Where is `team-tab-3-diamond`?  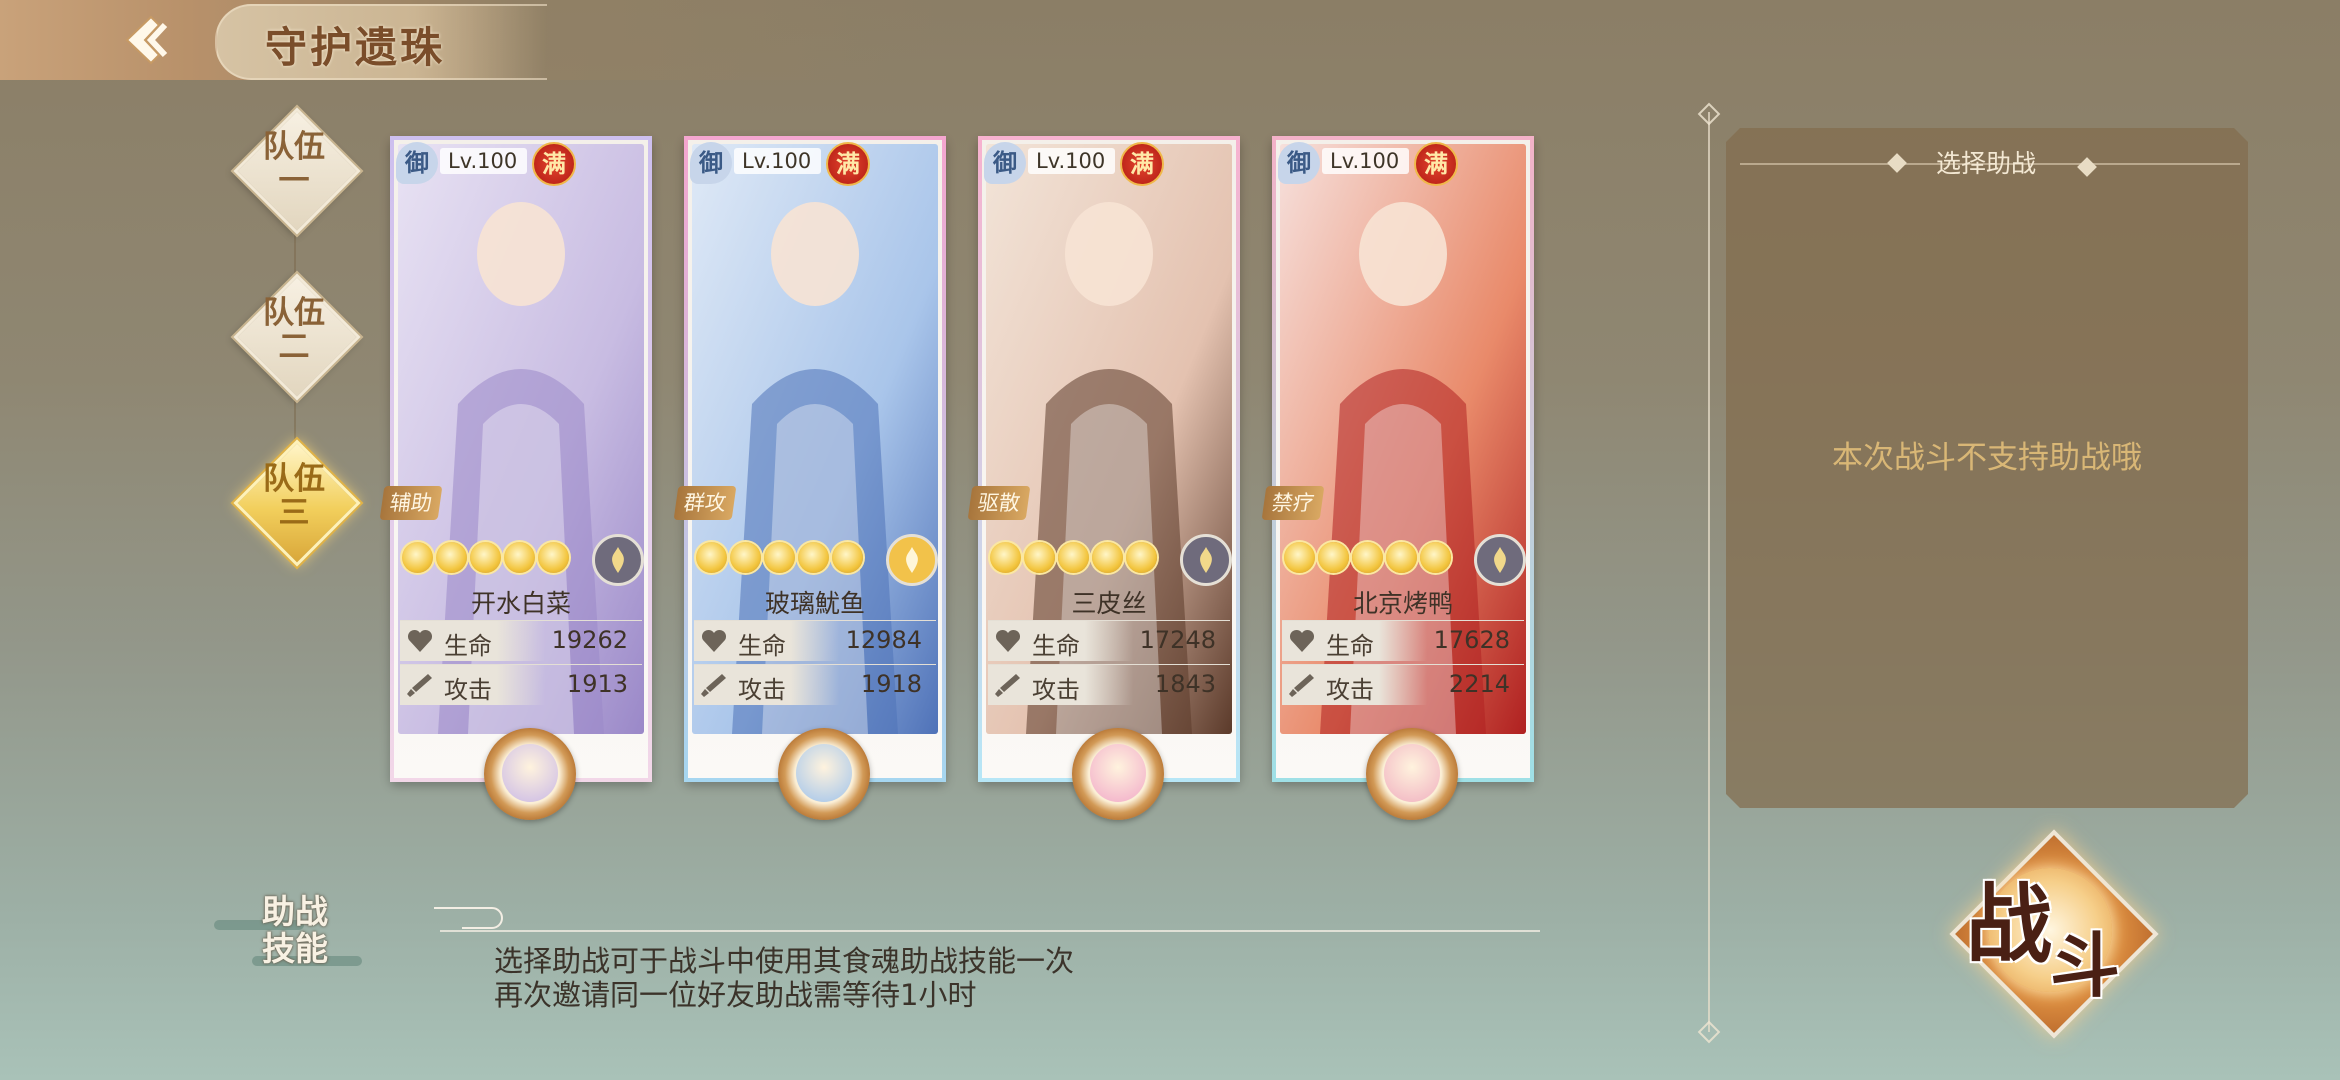
team-tab-3-diamond is located at coordinates (297, 503).